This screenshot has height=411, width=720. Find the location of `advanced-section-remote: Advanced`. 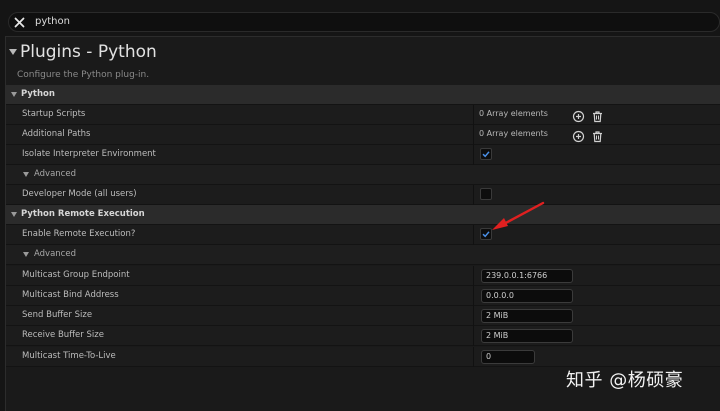

advanced-section-remote: Advanced is located at coordinates (363, 255).